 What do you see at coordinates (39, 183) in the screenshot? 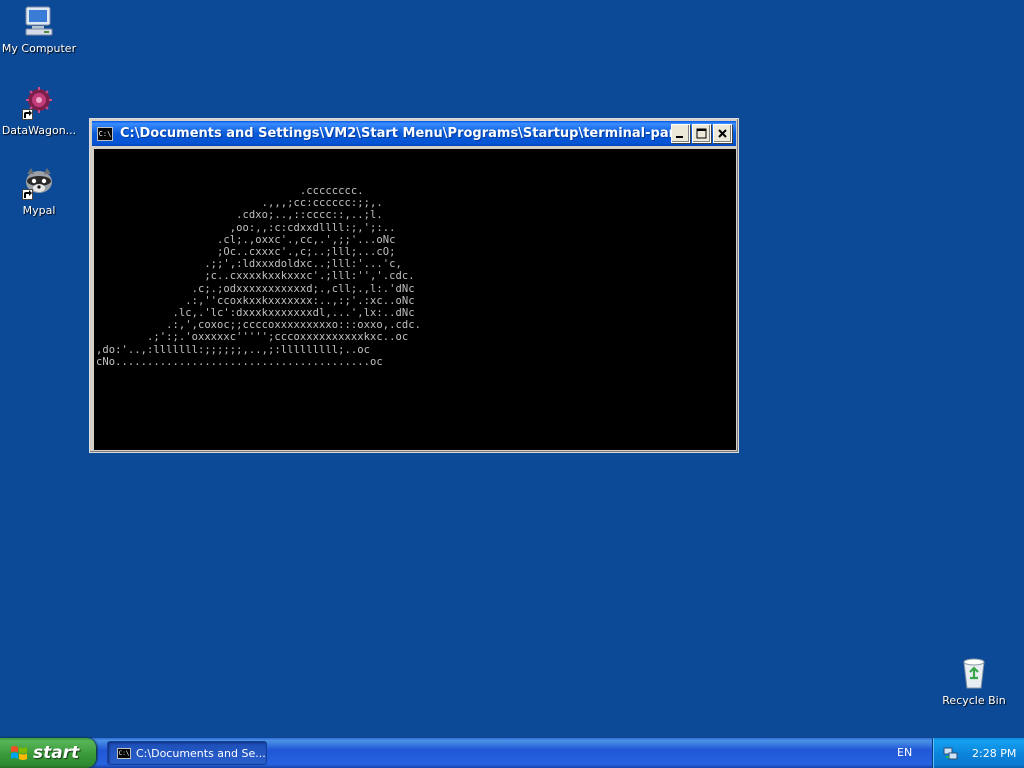
I see `mypal-raccoon-icon` at bounding box center [39, 183].